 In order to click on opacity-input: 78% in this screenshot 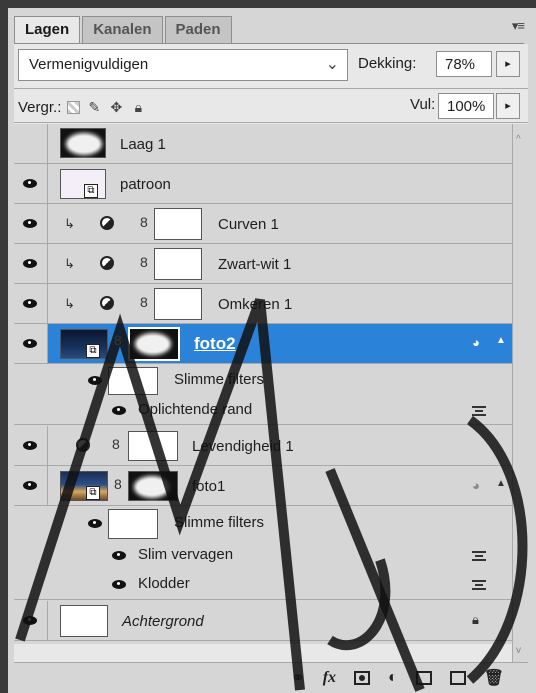, I will do `click(464, 64)`.